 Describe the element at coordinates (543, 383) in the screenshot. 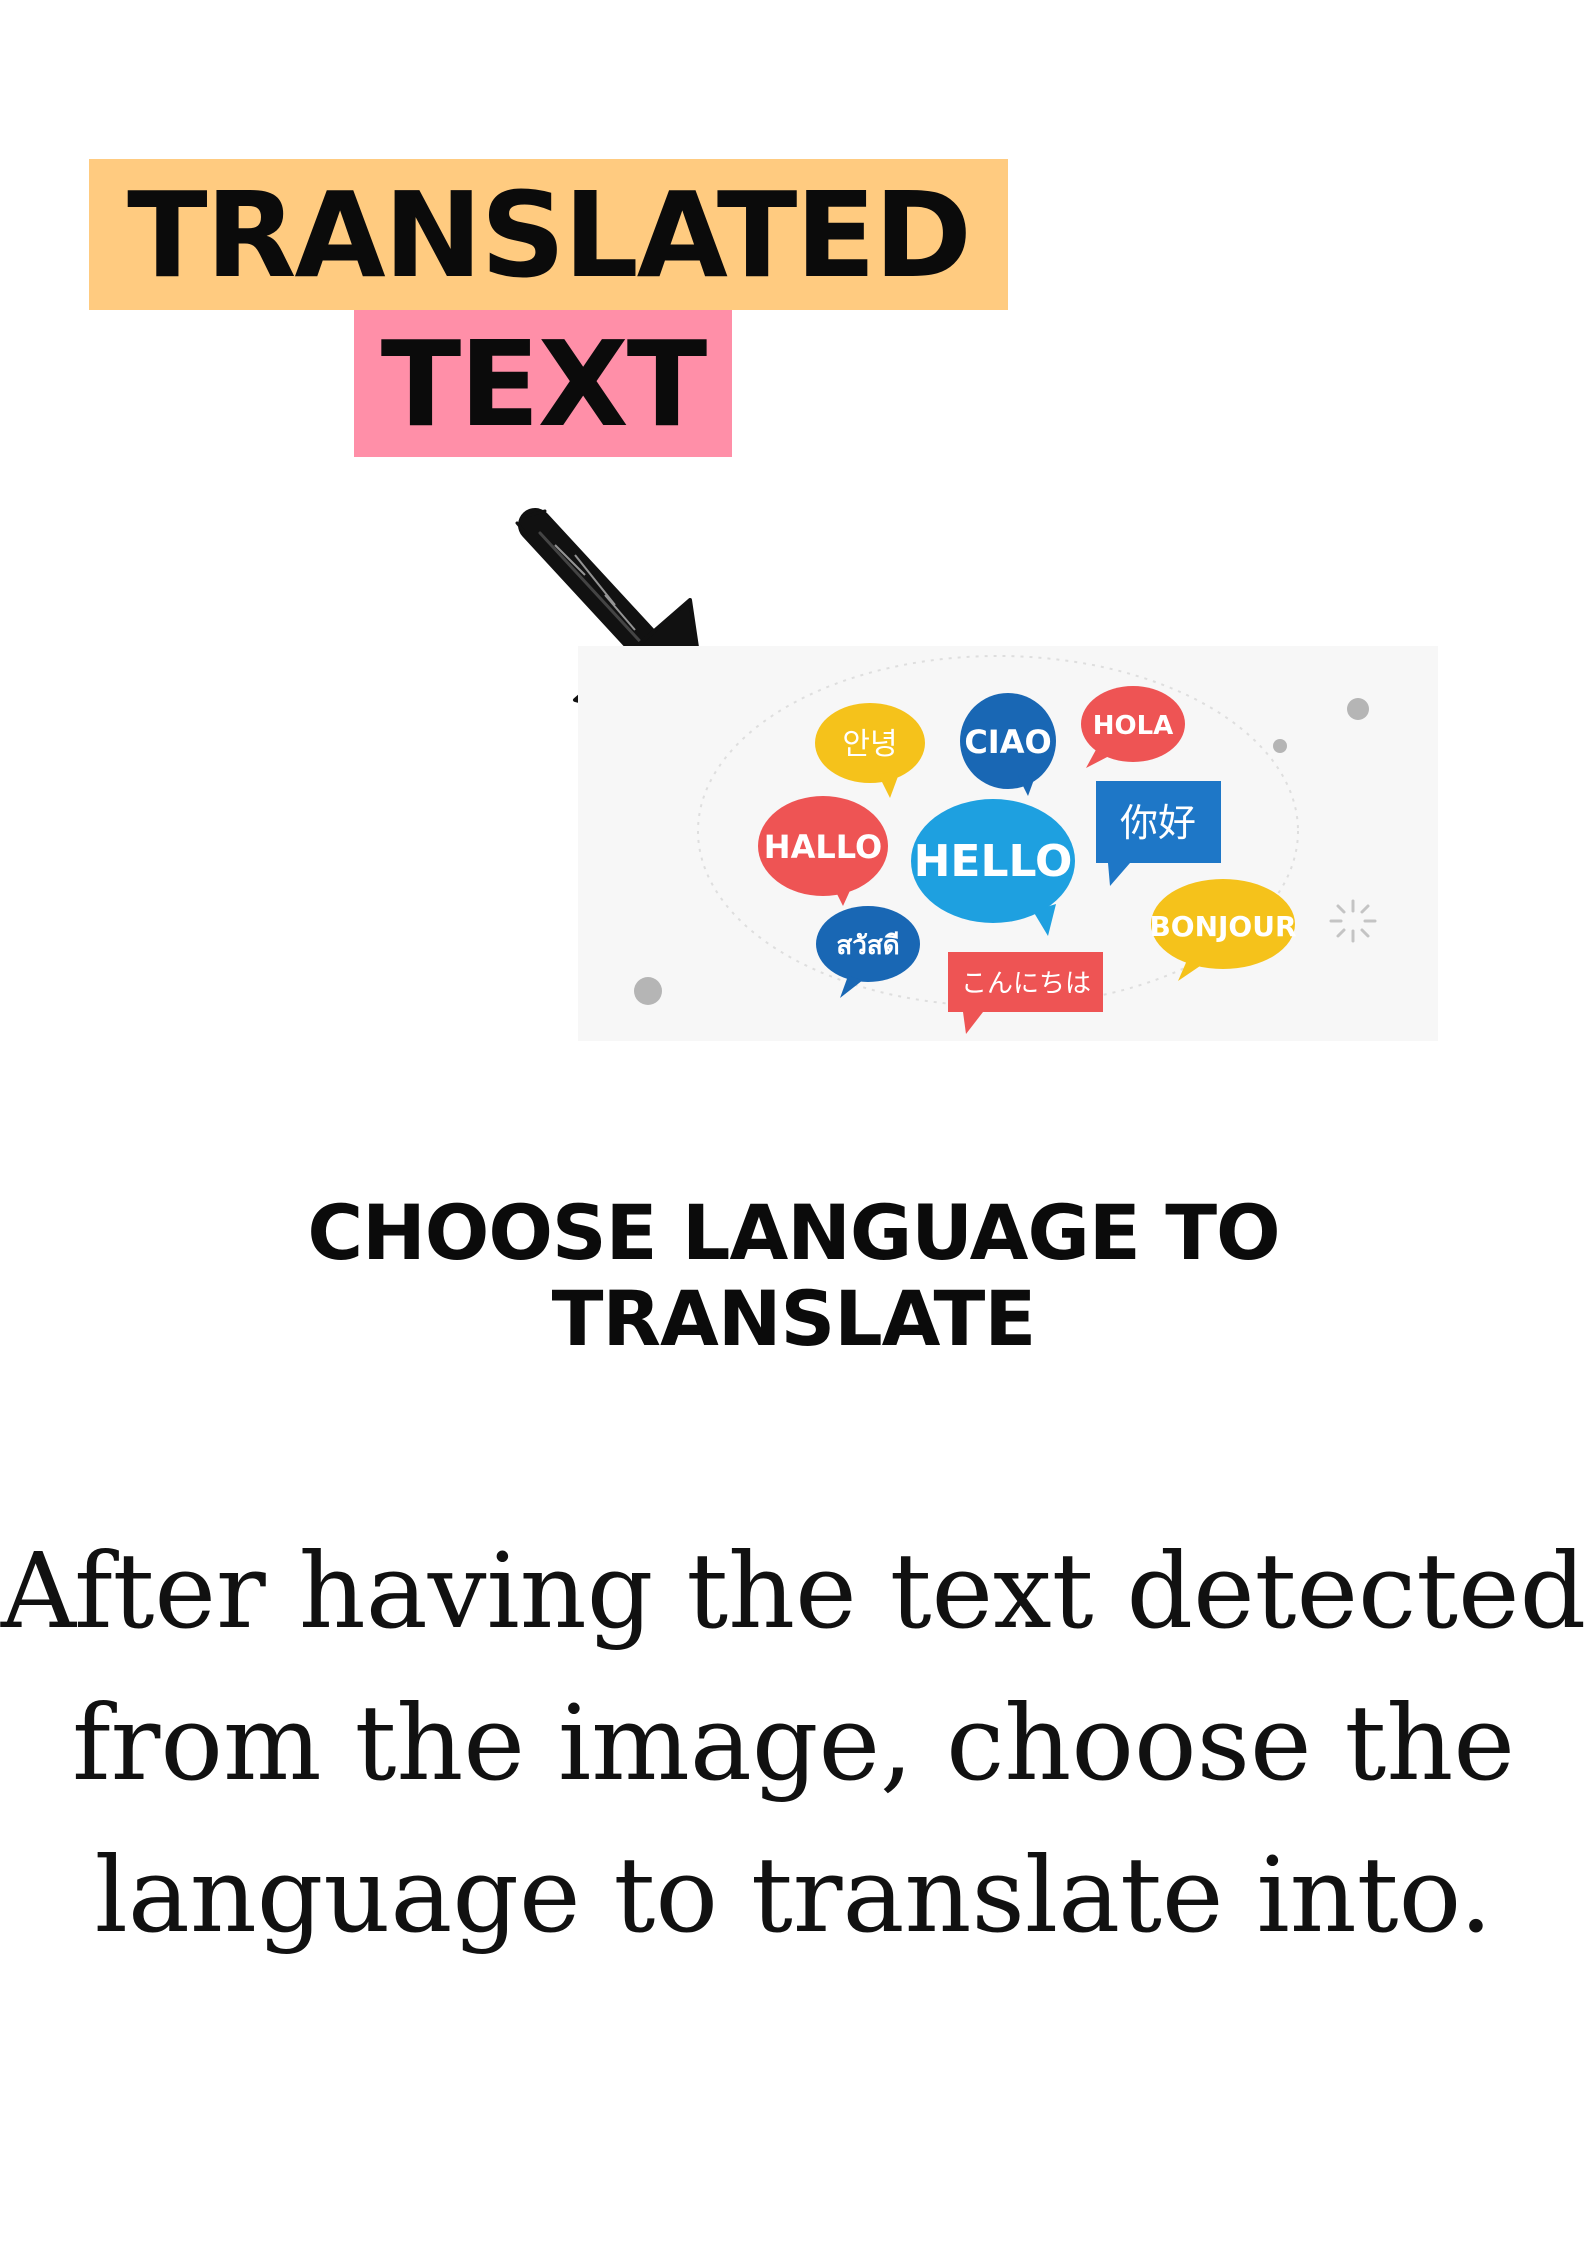

I see `title-line-2: TEXT` at that location.